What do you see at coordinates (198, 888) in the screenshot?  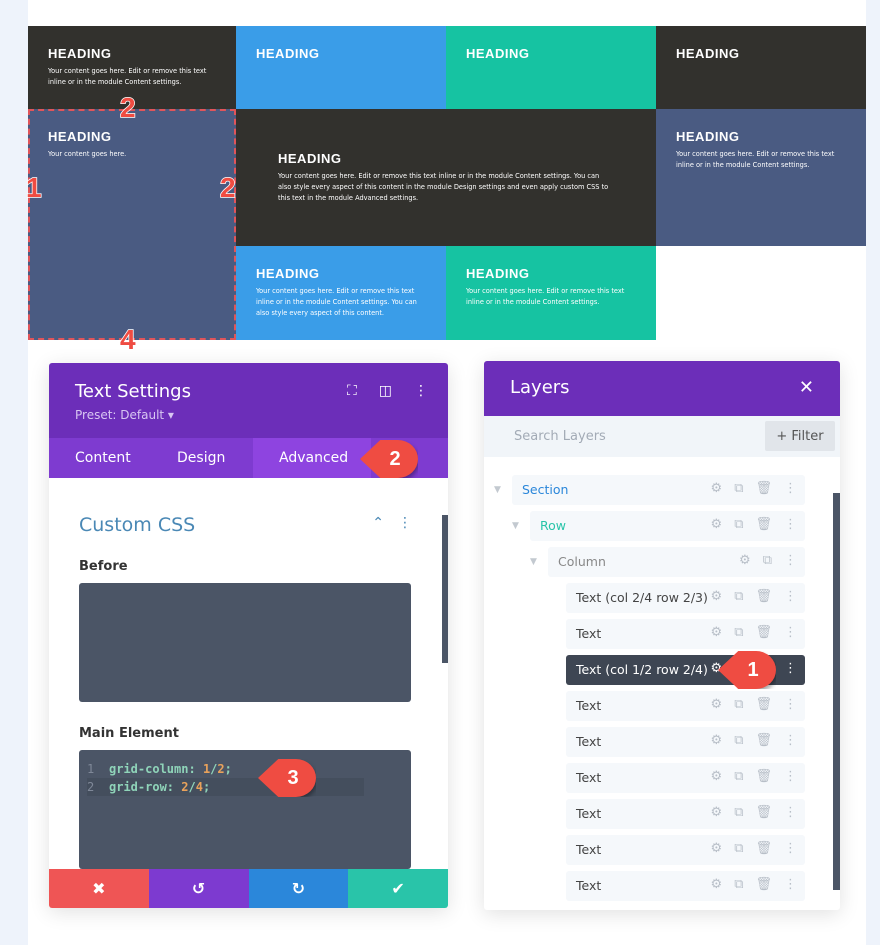 I see `undo-button: ↺` at bounding box center [198, 888].